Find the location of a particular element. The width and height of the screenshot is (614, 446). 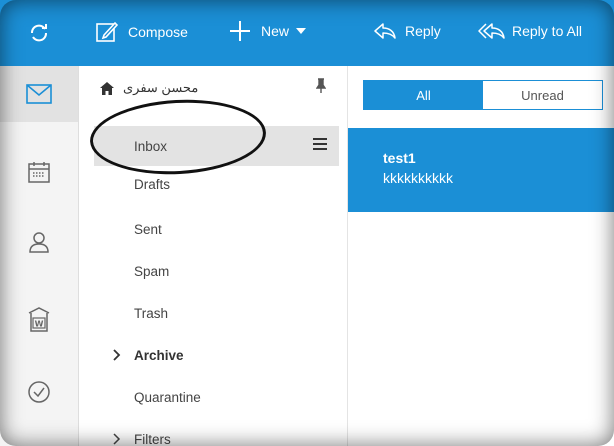

new-button: New is located at coordinates (268, 31).